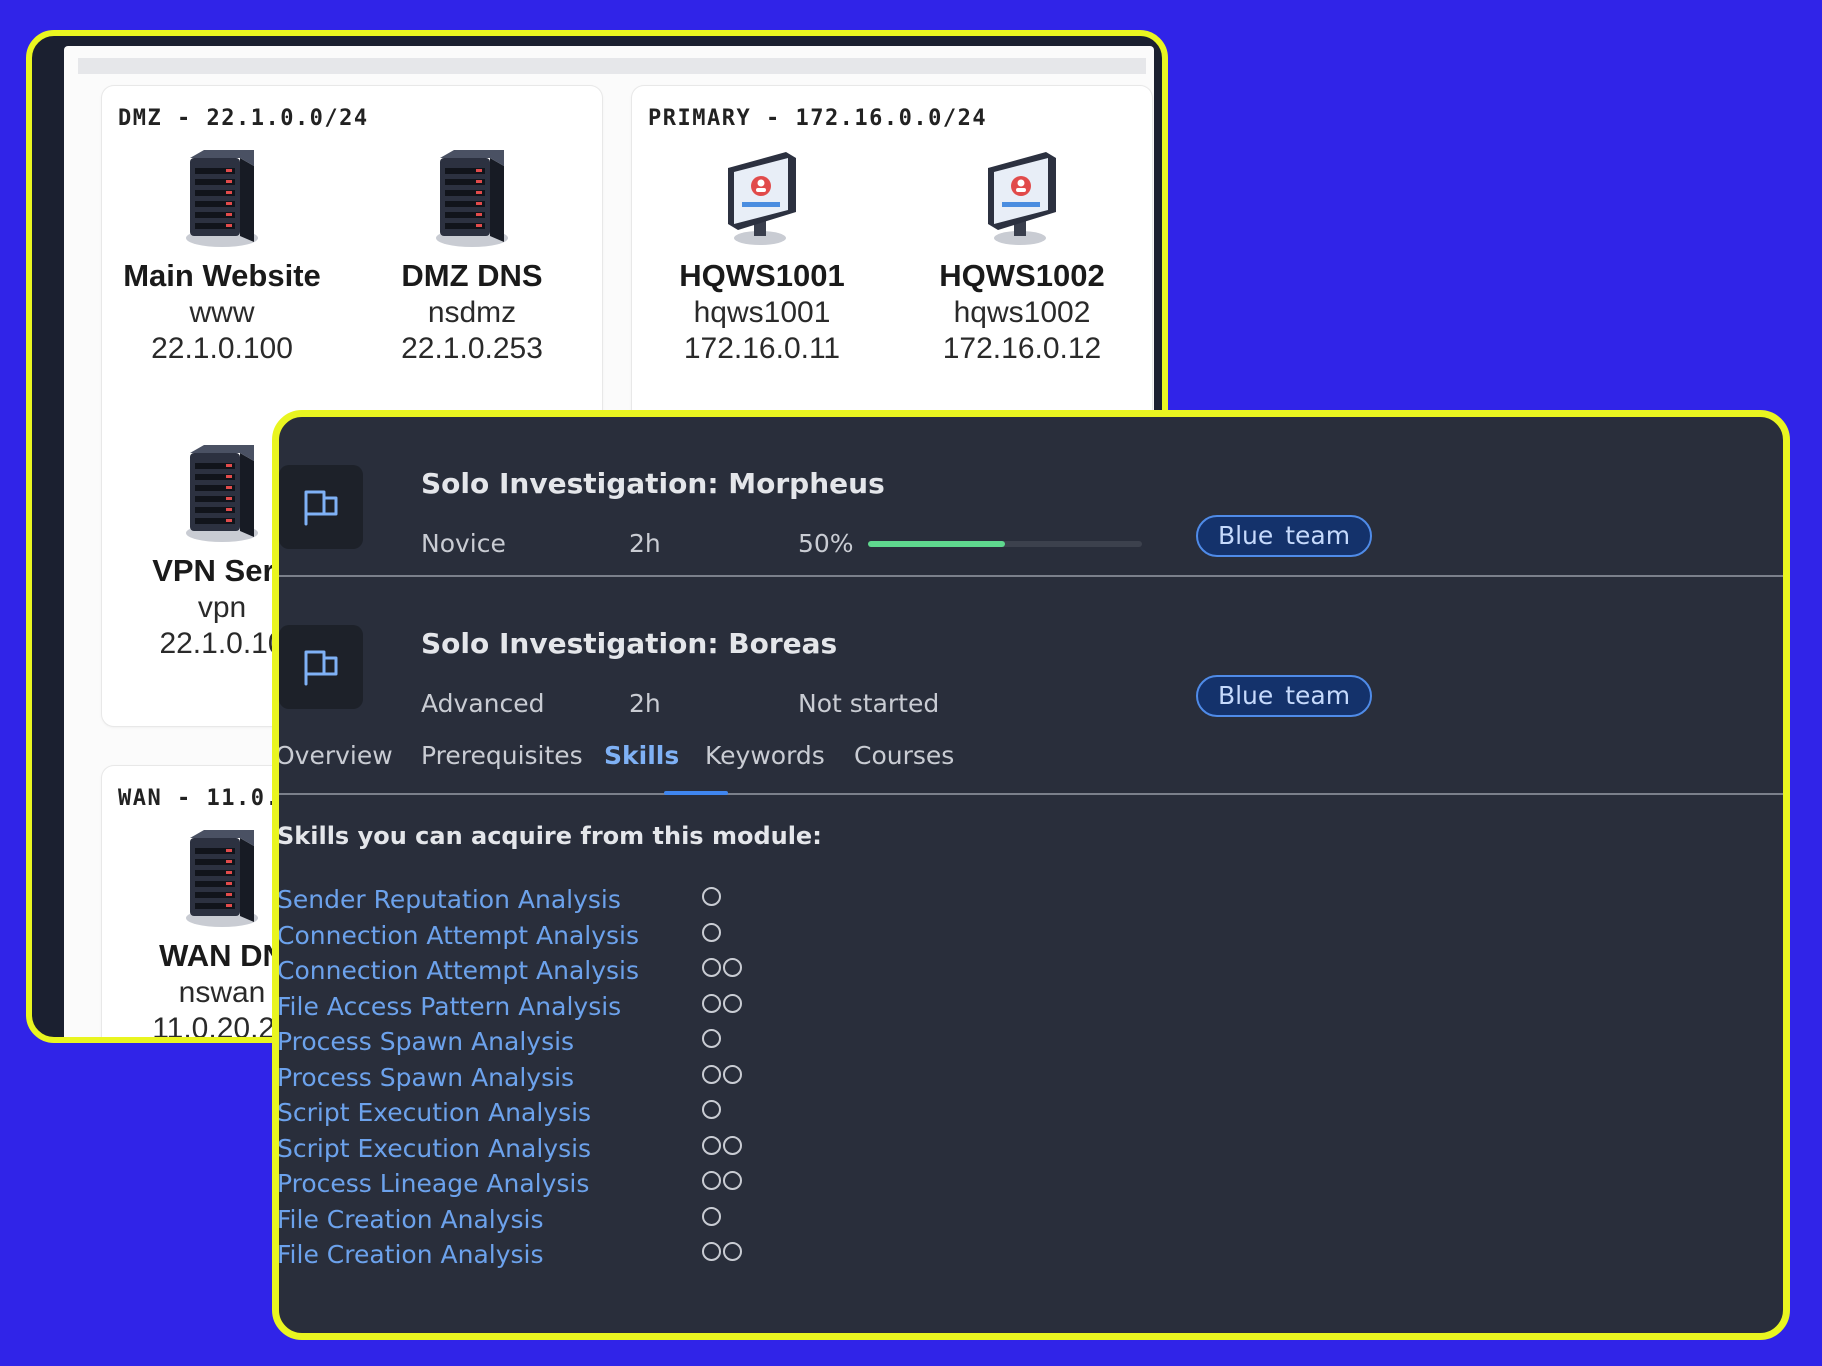 The width and height of the screenshot is (1822, 1366). Describe the element at coordinates (502, 755) in the screenshot. I see `tab-prerequisites: Prerequisites` at that location.